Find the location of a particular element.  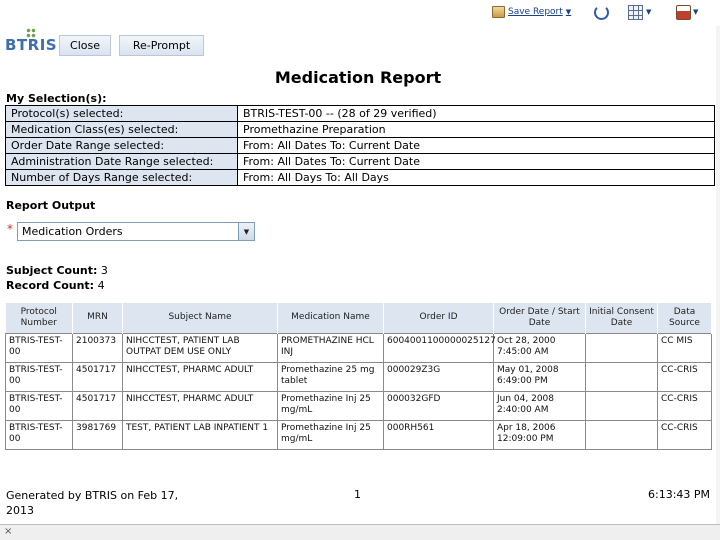

table-cell: Apr 18, 2006 12:09:00 PM is located at coordinates (539, 434).